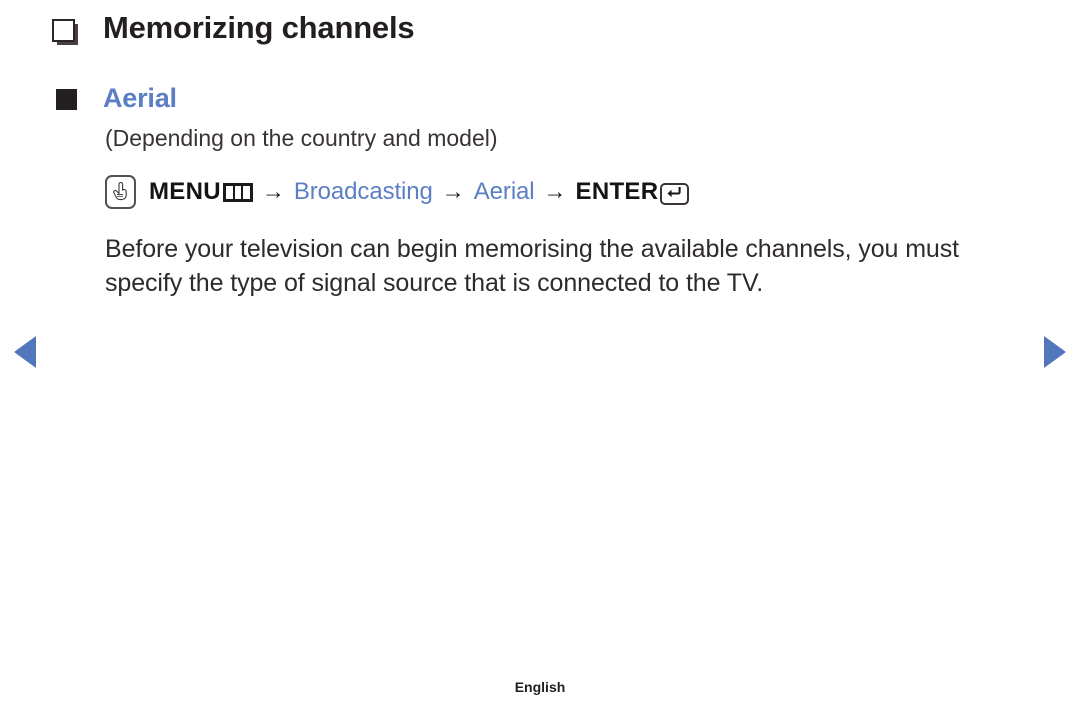  I want to click on path-arrow-3: →, so click(555, 191).